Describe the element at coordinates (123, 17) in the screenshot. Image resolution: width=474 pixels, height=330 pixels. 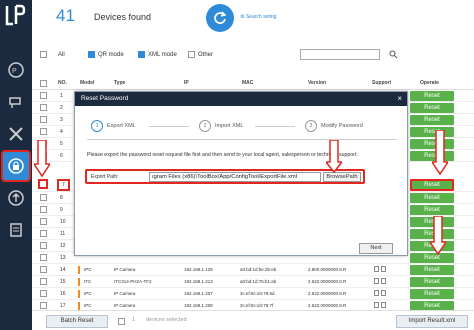
I see `devices-found-label: Devices found` at that location.